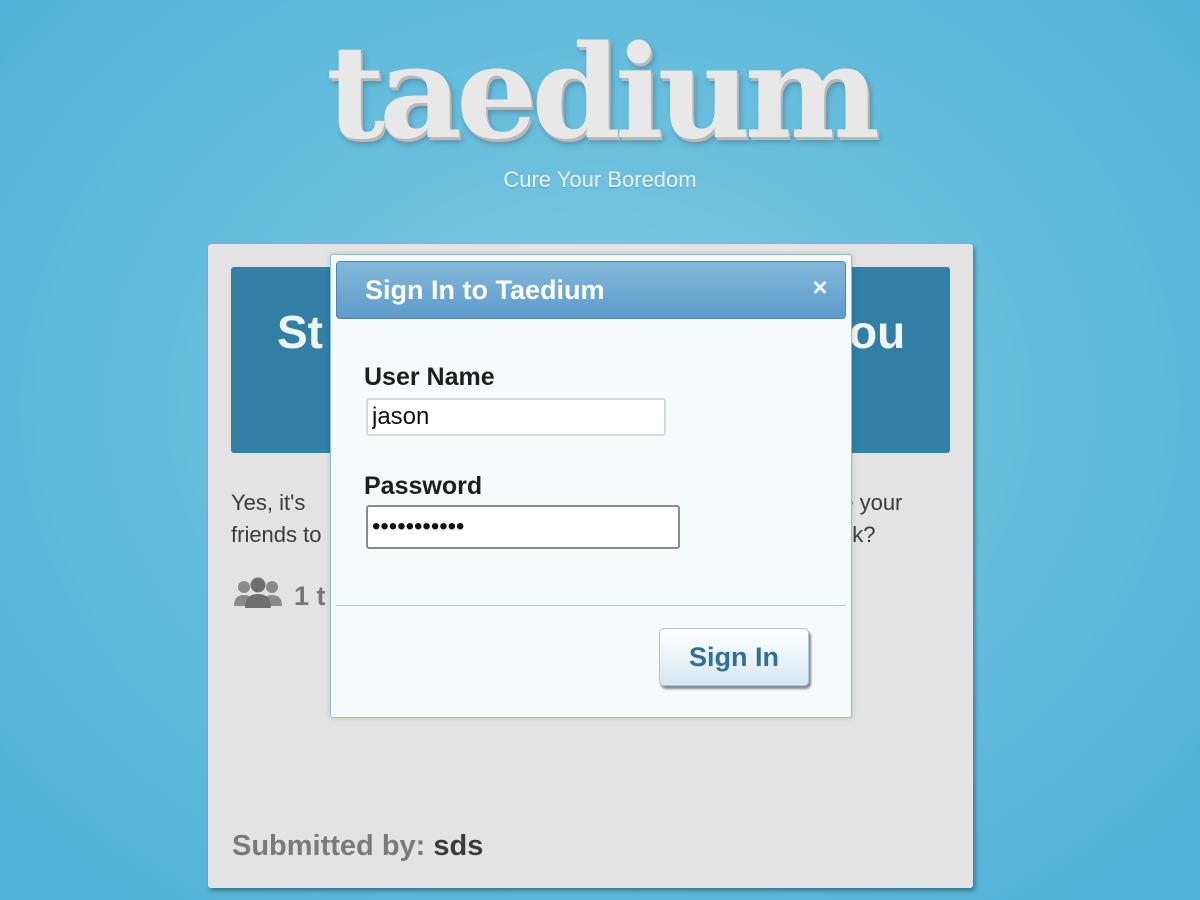 This screenshot has width=1200, height=900. I want to click on dialog-title: Sign In to Taedium, so click(485, 290).